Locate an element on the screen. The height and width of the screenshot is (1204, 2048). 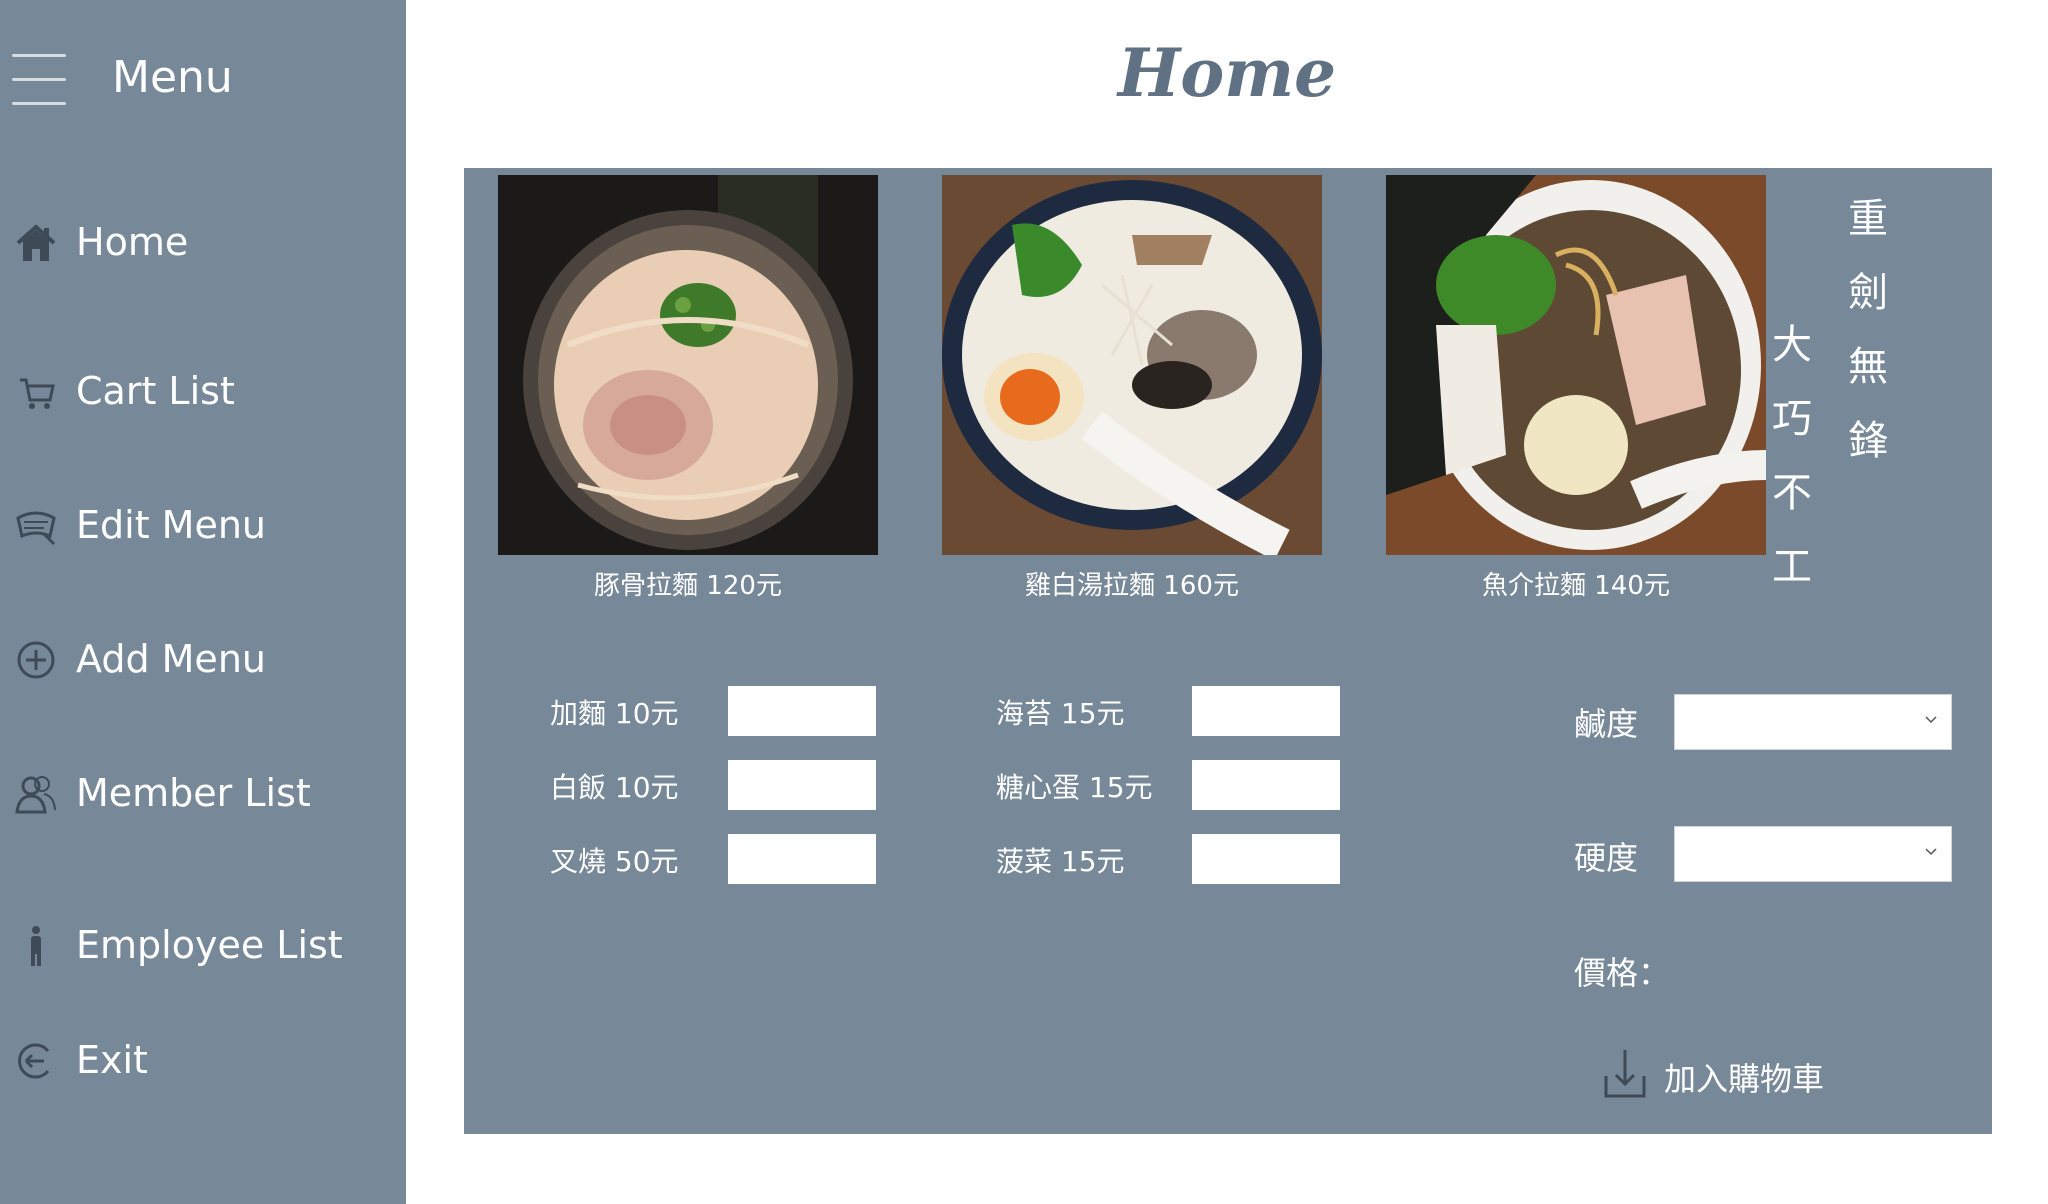
firmness-select is located at coordinates (1813, 854).